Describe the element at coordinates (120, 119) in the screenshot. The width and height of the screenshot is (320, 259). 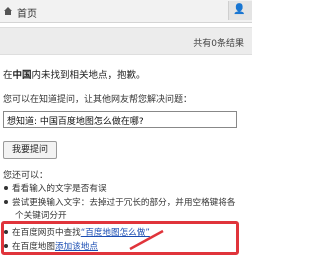
I see `question-input: 想知道: 中国百度地图怎么做在哪?` at that location.